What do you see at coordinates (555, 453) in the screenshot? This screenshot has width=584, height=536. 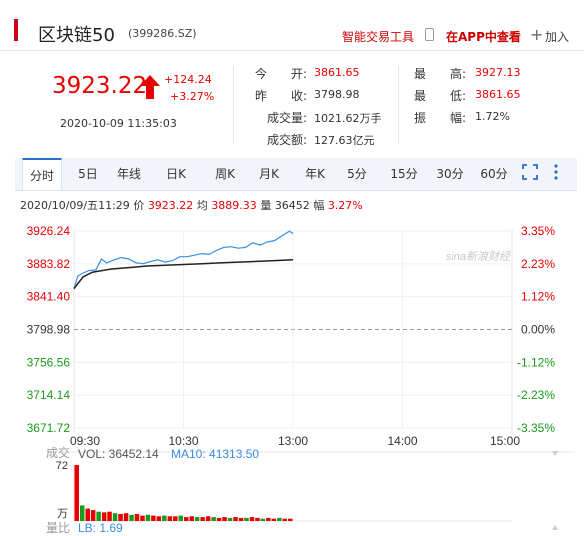 I see `volume-expand-icon` at bounding box center [555, 453].